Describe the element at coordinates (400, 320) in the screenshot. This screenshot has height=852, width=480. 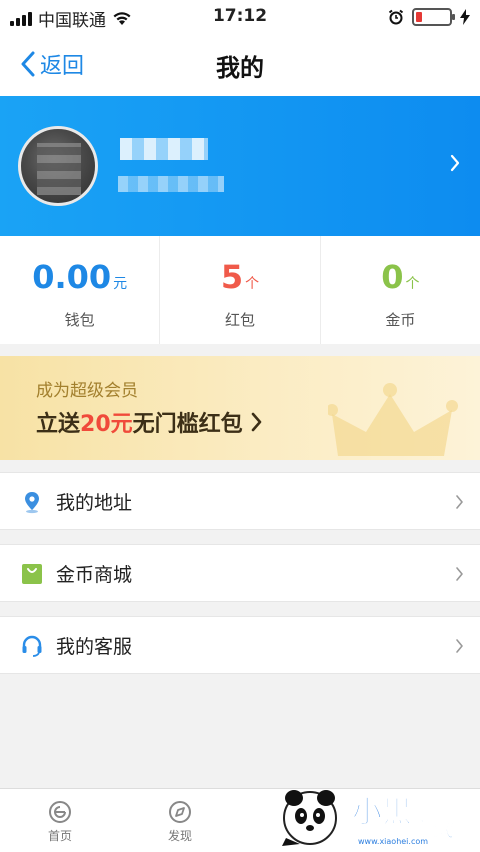
I see `stat-label-coins: 金币` at that location.